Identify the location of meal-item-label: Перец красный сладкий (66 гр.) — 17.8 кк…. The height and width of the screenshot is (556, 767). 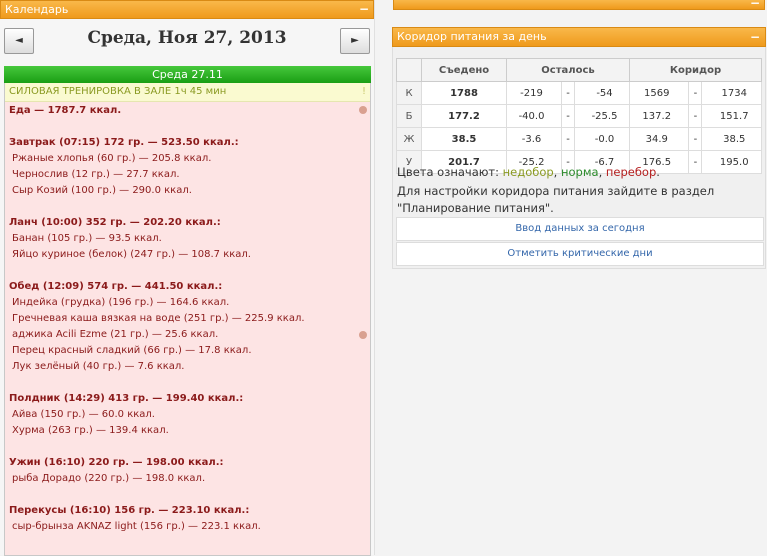
(132, 350).